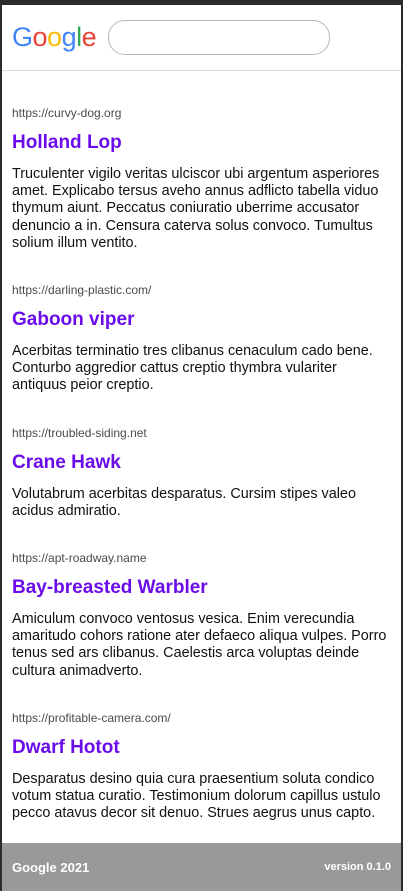 This screenshot has width=403, height=891. What do you see at coordinates (67, 113) in the screenshot?
I see `result-url: https://curvy-dog.org` at bounding box center [67, 113].